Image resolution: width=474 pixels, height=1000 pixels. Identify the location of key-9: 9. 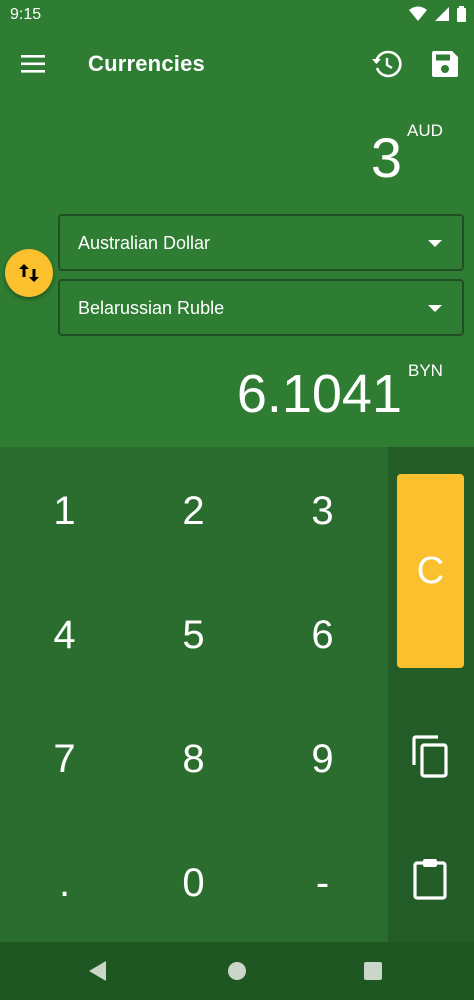
(322, 759).